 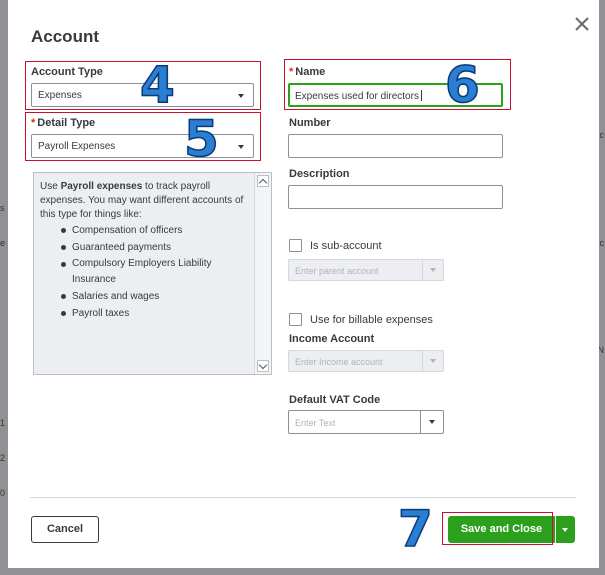 What do you see at coordinates (145, 247) in the screenshot?
I see `list-item: Guaranteed payments` at bounding box center [145, 247].